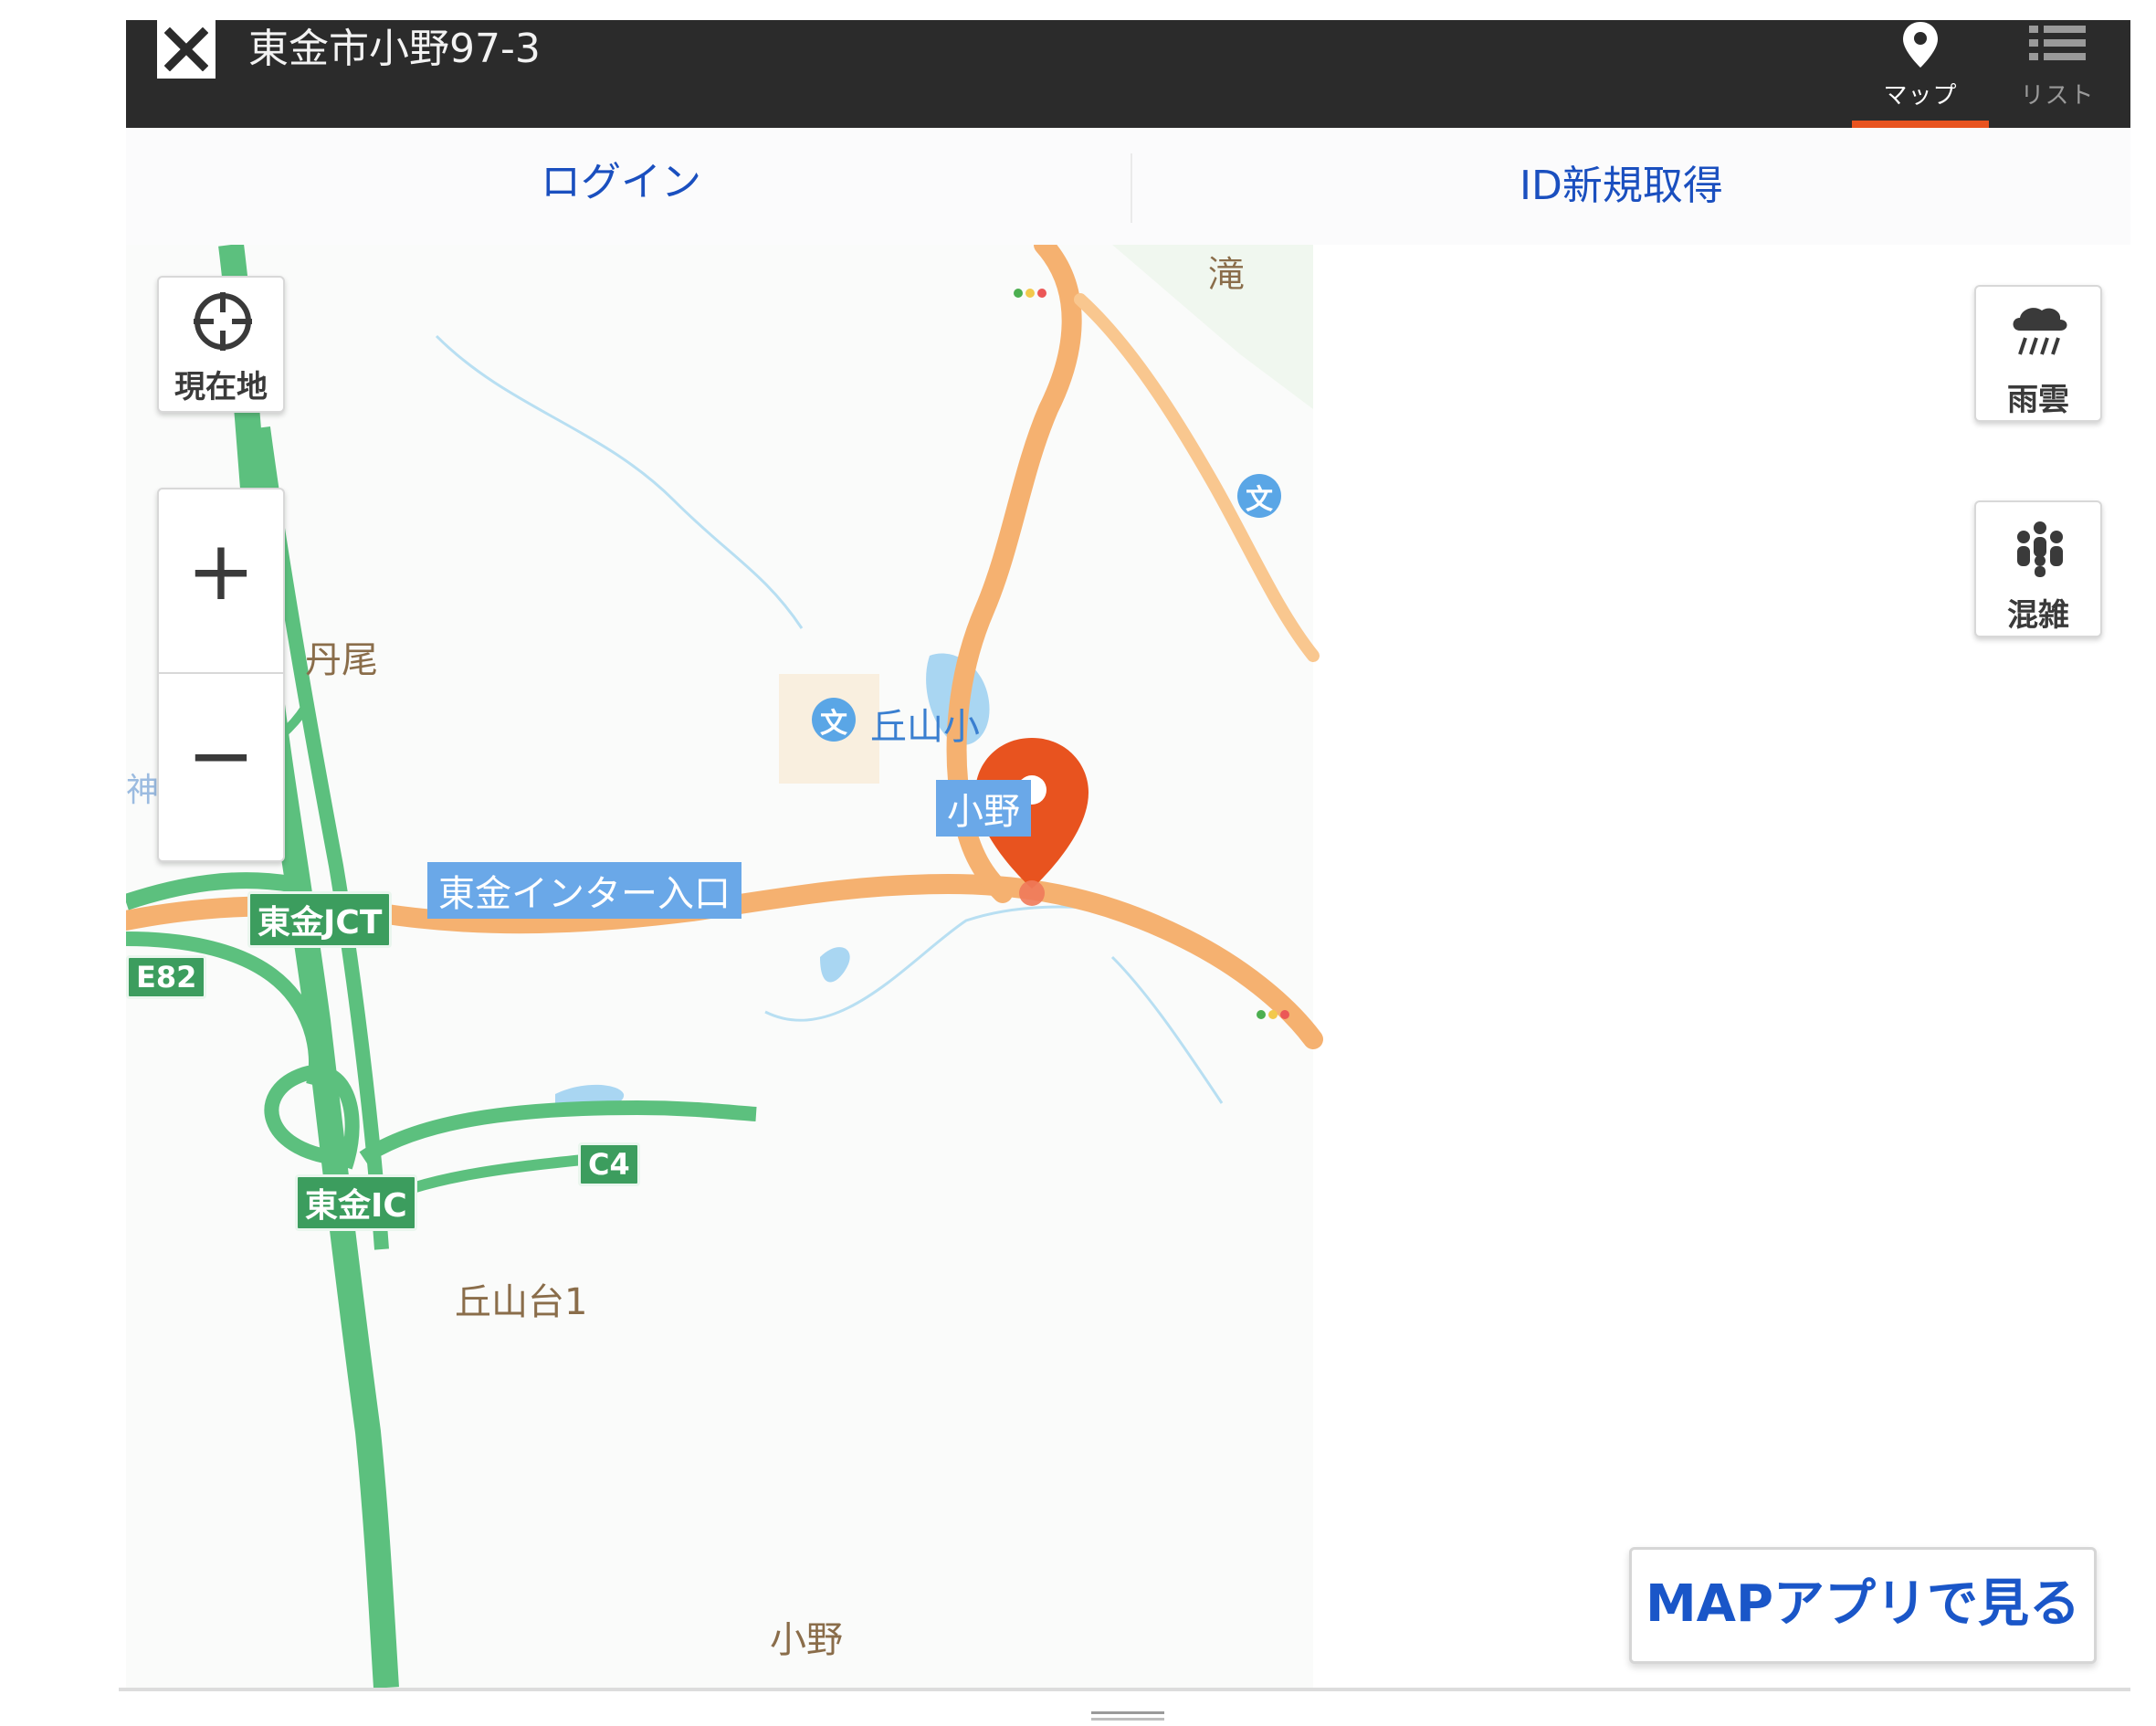  What do you see at coordinates (2038, 615) in the screenshot?
I see `congestion-label: 混雑` at bounding box center [2038, 615].